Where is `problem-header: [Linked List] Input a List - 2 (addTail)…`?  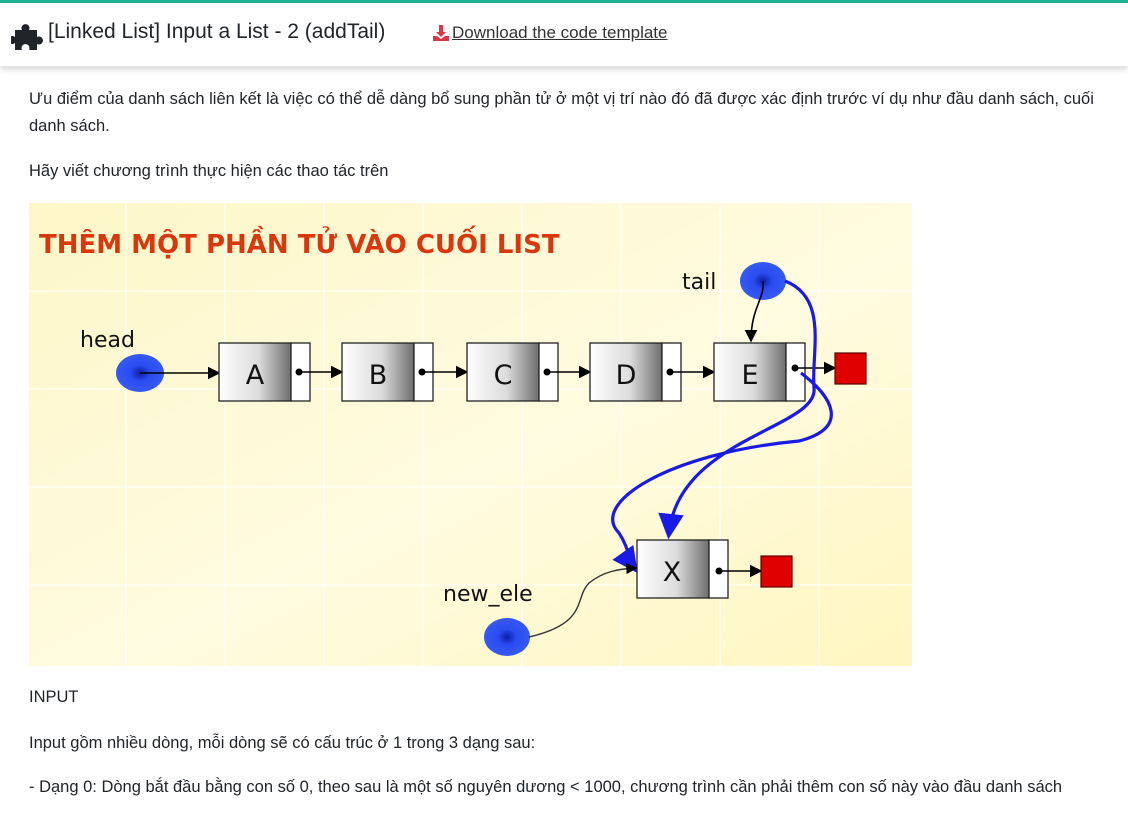 problem-header: [Linked List] Input a List - 2 (addTail)… is located at coordinates (564, 35).